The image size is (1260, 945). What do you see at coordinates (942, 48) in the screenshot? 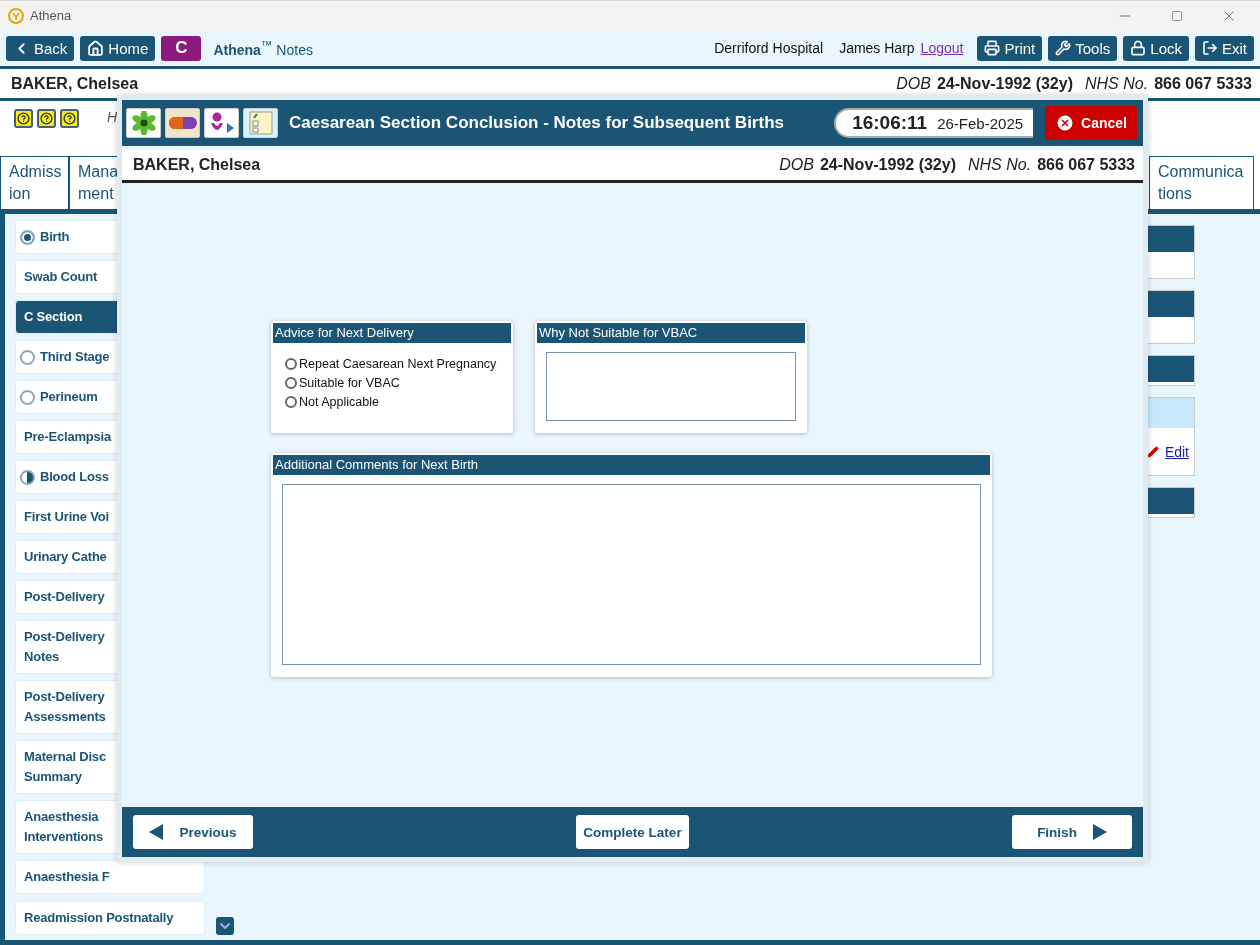
I see `logout-link: Logout` at bounding box center [942, 48].